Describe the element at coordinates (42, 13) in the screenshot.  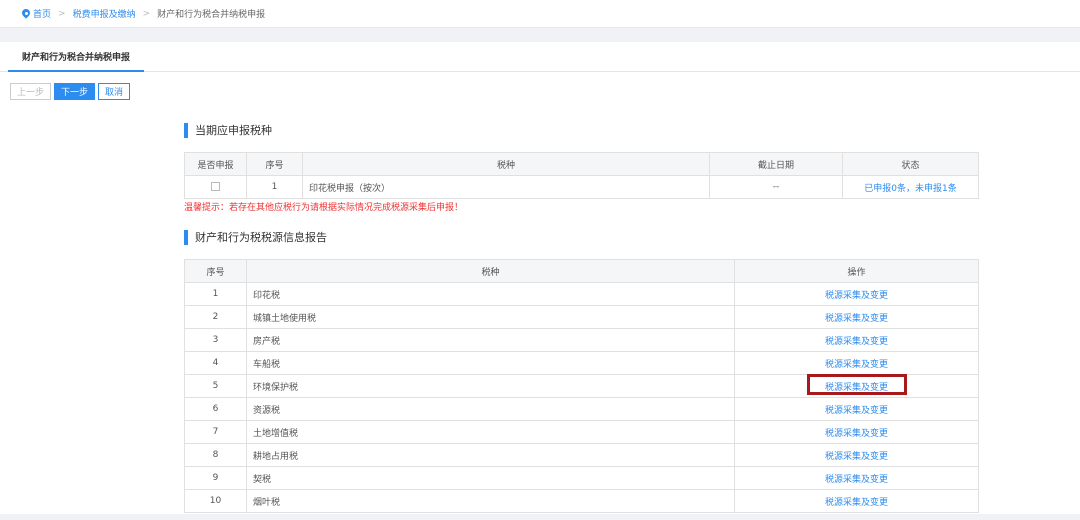
I see `breadcrumb-home-link: 首页` at that location.